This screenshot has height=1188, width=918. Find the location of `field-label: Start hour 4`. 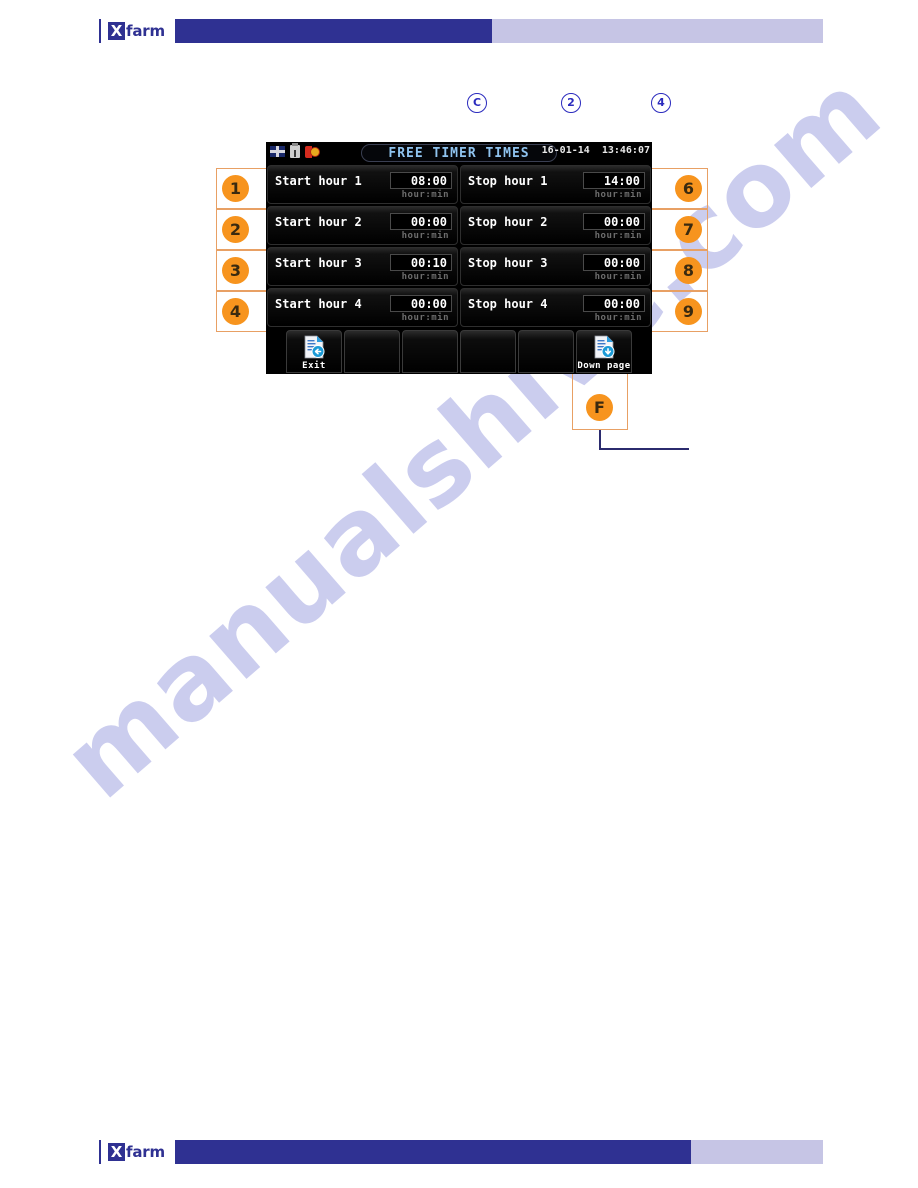

field-label: Start hour 4 is located at coordinates (318, 304).